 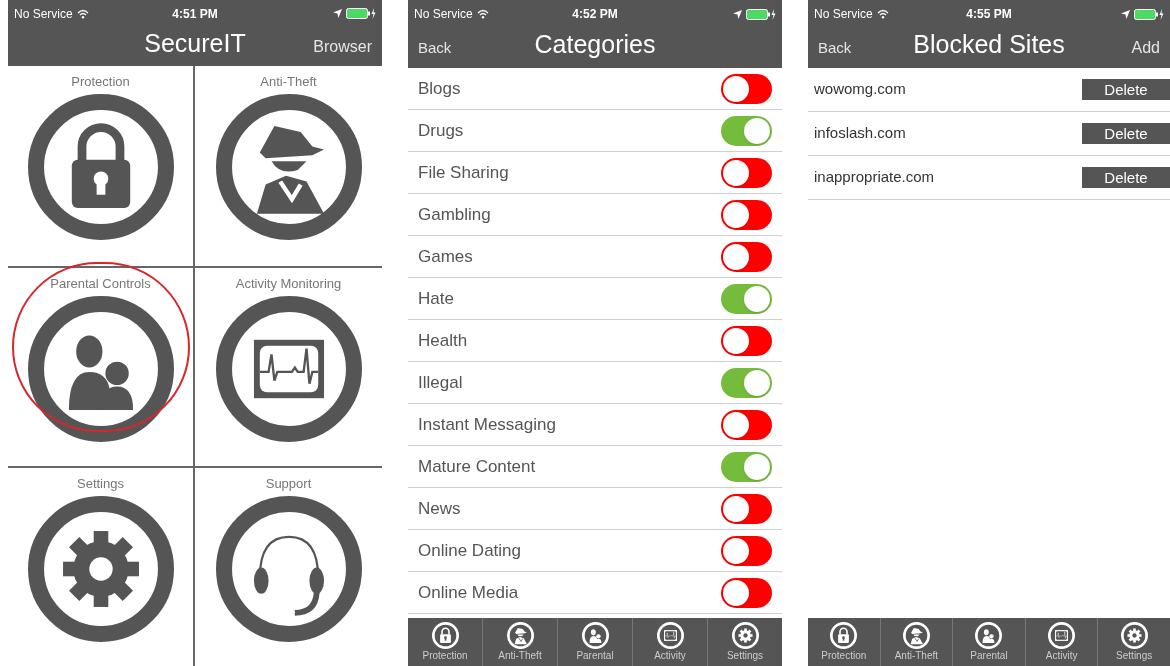 I want to click on site-domain: wowomg.com, so click(x=860, y=89).